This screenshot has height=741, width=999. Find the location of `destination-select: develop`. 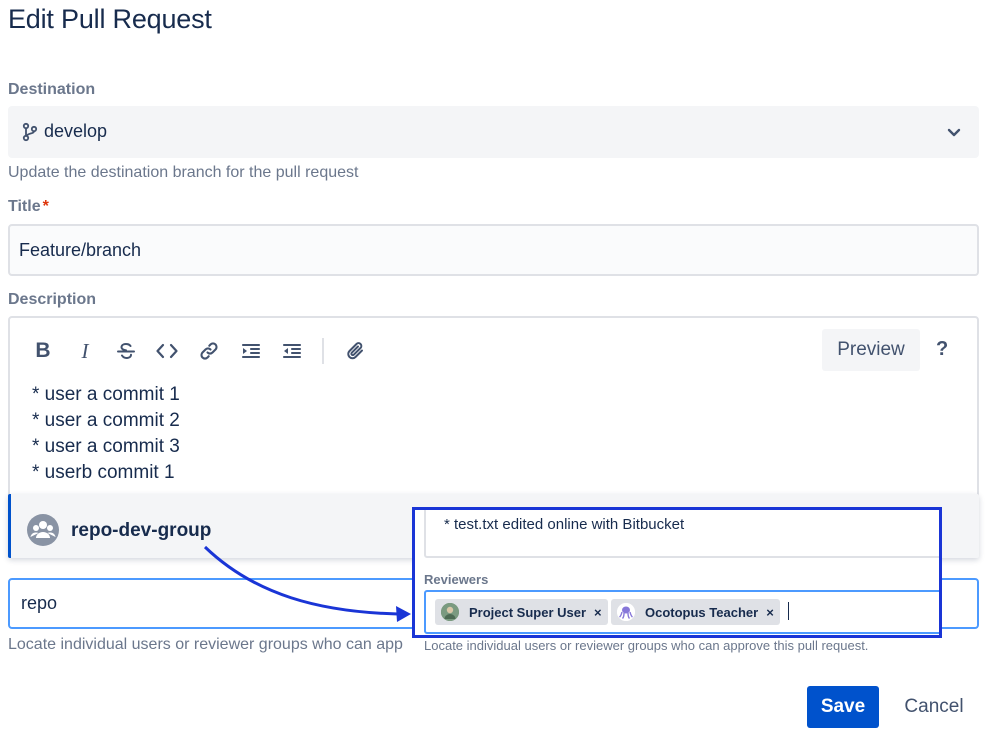

destination-select: develop is located at coordinates (493, 132).